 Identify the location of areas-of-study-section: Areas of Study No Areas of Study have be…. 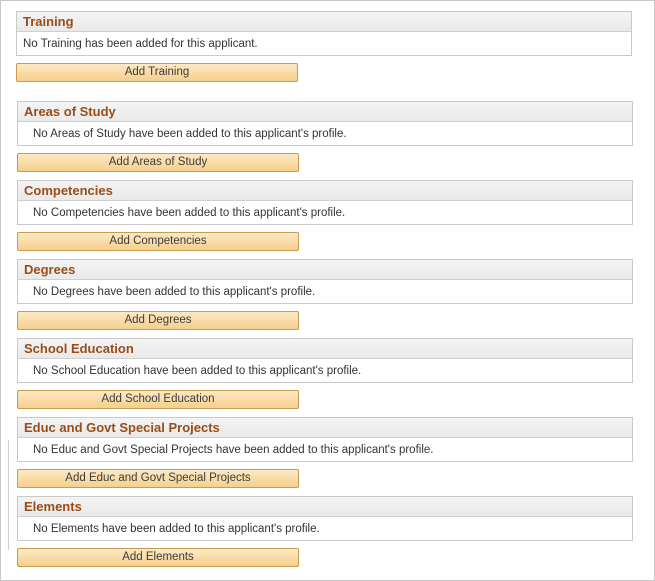
(325, 123).